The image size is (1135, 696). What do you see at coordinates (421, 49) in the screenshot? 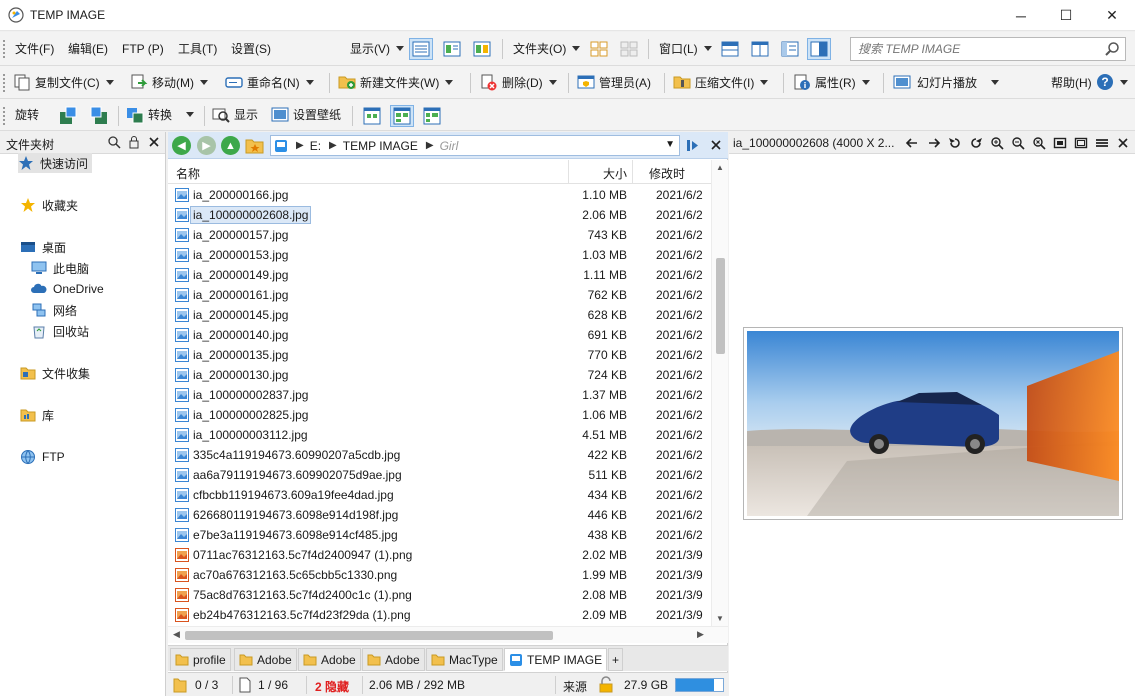
I see `view-details-button` at bounding box center [421, 49].